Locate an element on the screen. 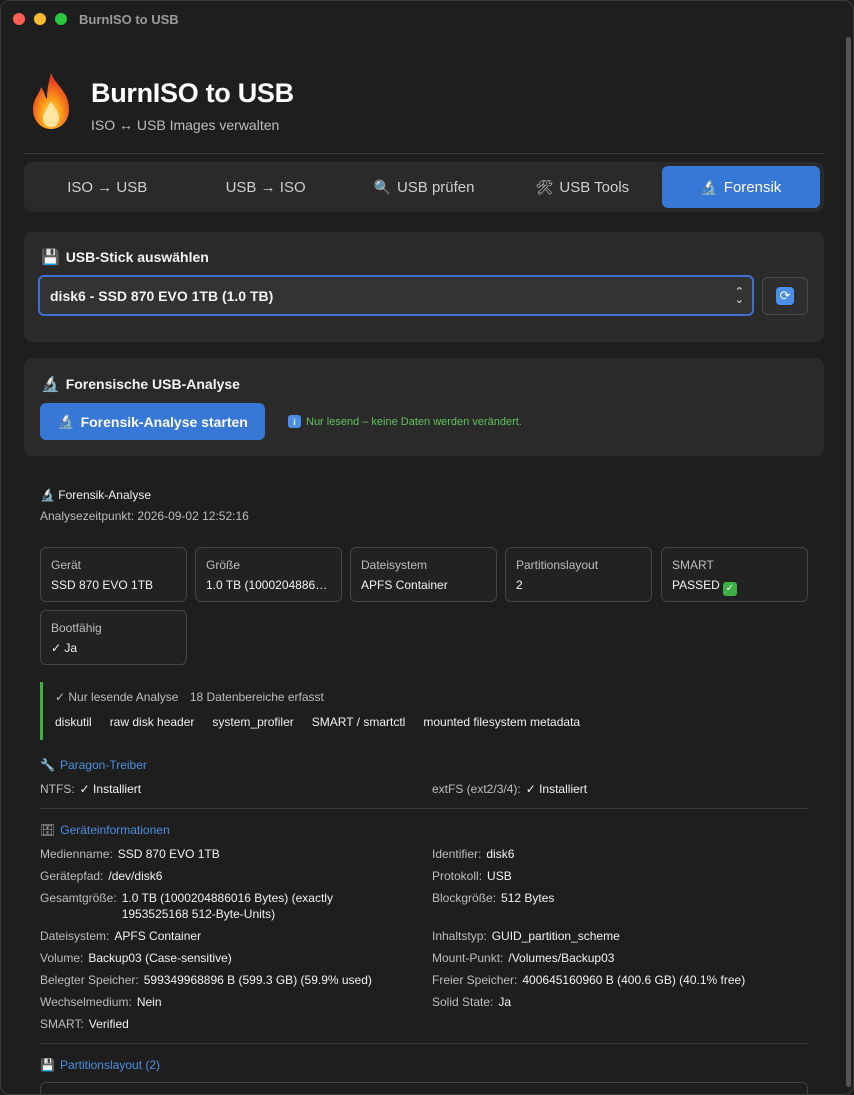  tab-label: USB → ISO is located at coordinates (265, 187).